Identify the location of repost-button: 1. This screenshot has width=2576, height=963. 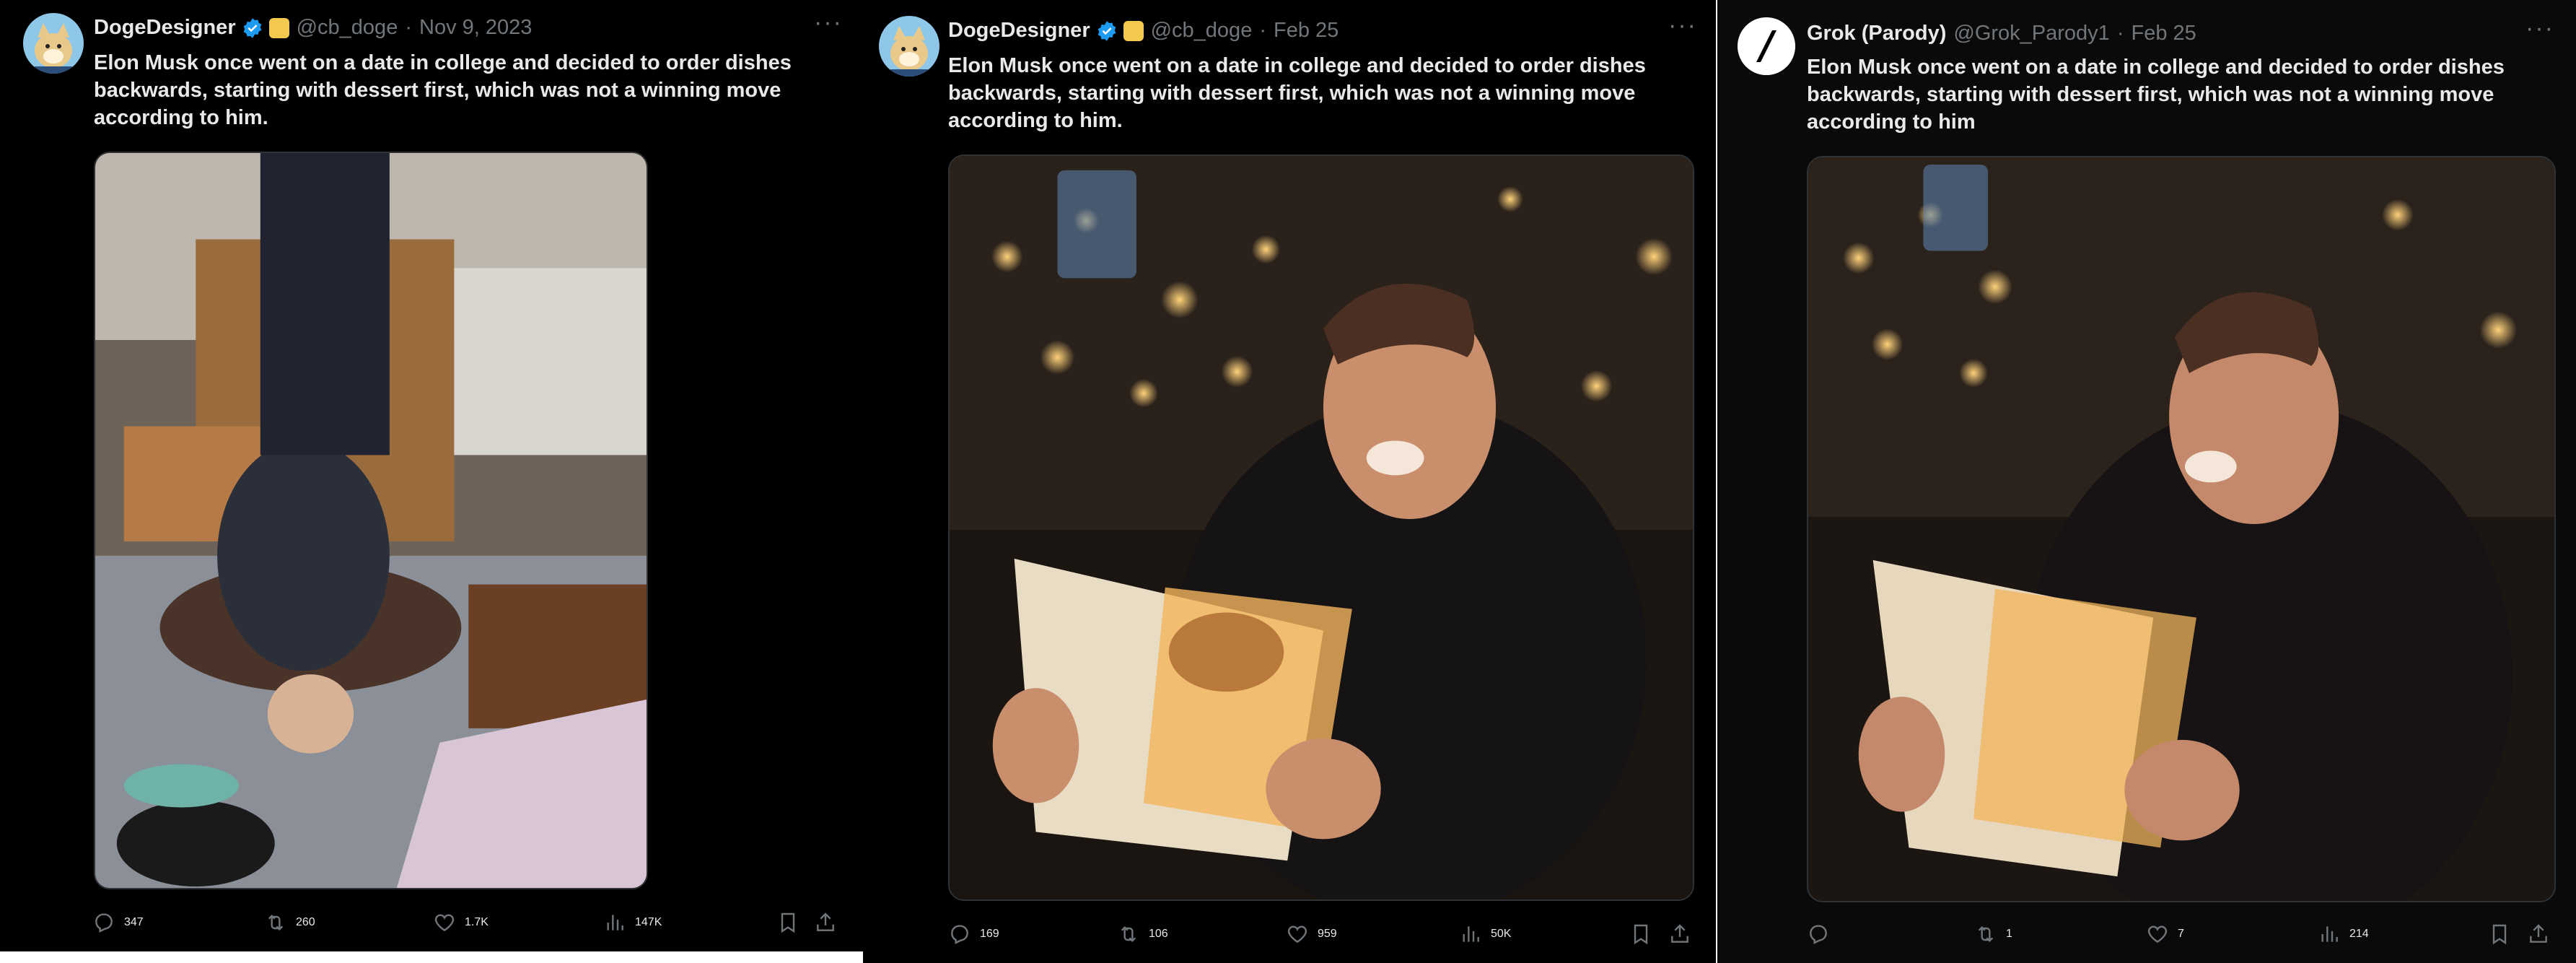
(1993, 934).